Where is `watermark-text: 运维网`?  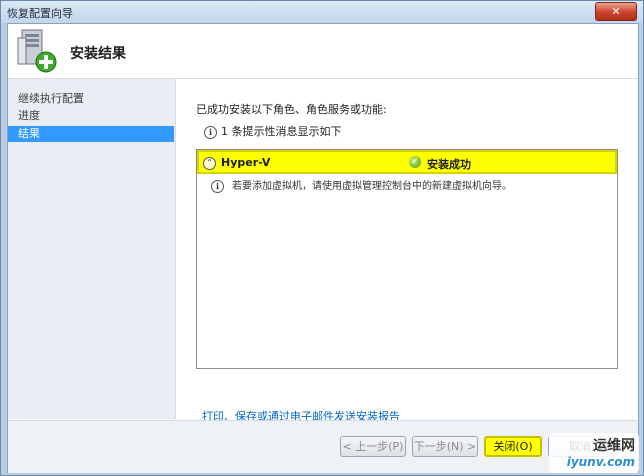 watermark-text: 运维网 is located at coordinates (614, 446).